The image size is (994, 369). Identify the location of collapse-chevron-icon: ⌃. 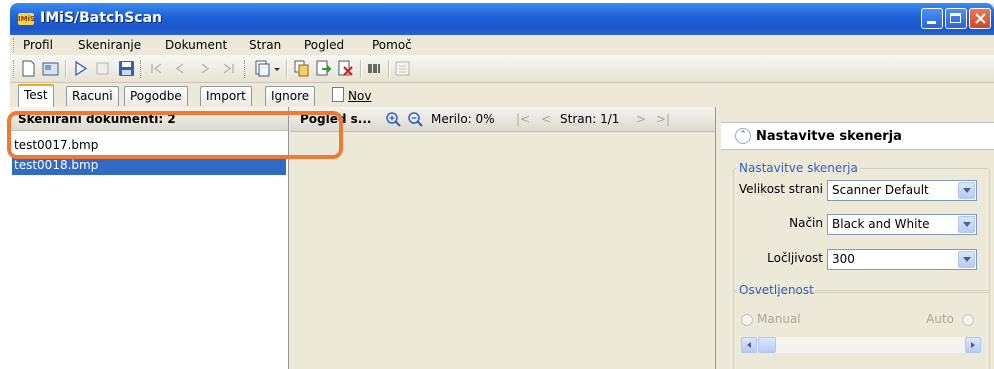
(743, 136).